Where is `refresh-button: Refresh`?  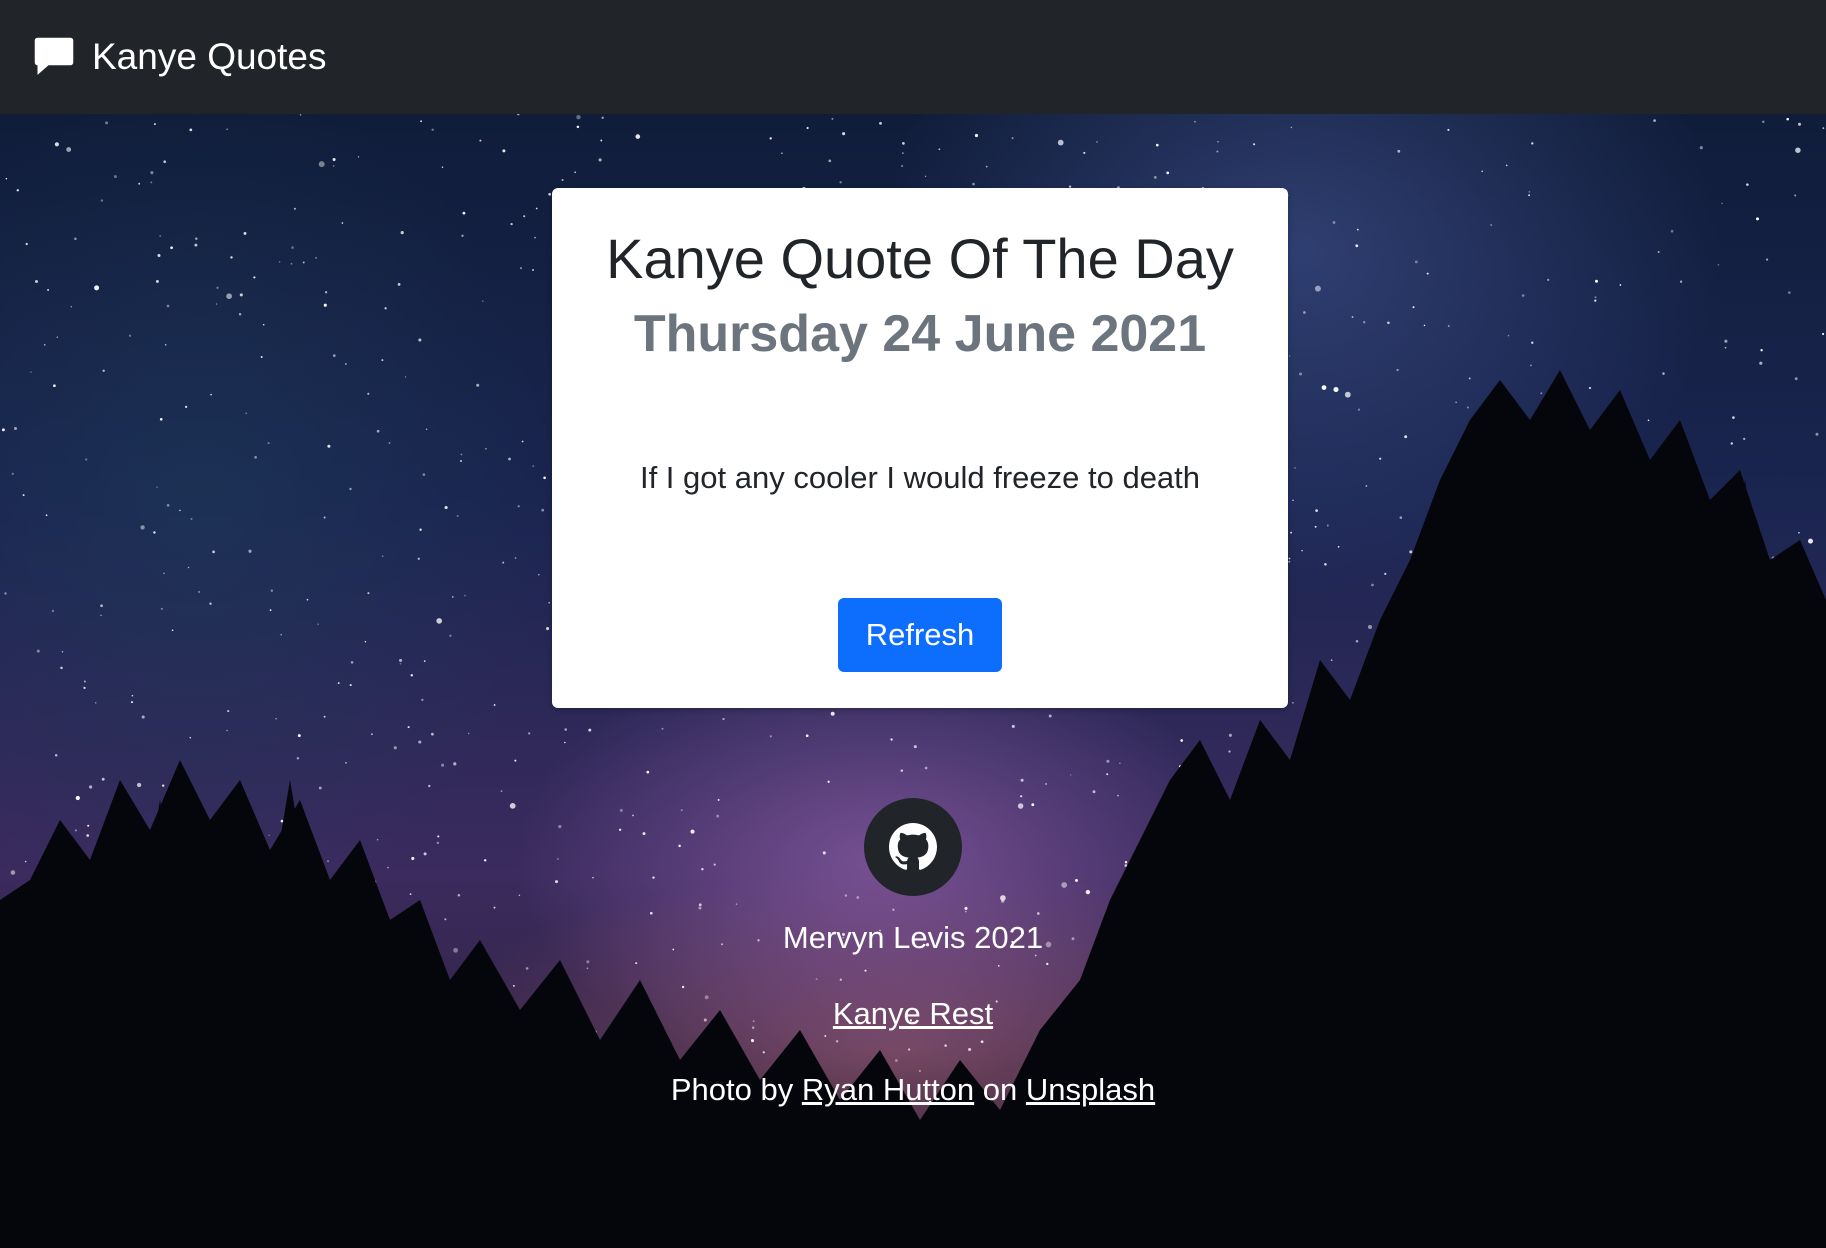
refresh-button: Refresh is located at coordinates (920, 635).